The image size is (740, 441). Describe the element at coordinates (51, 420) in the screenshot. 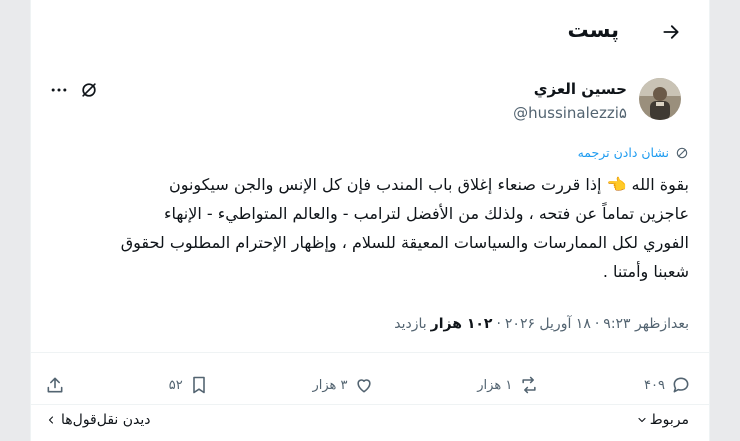

I see `chevron-left-icon` at that location.